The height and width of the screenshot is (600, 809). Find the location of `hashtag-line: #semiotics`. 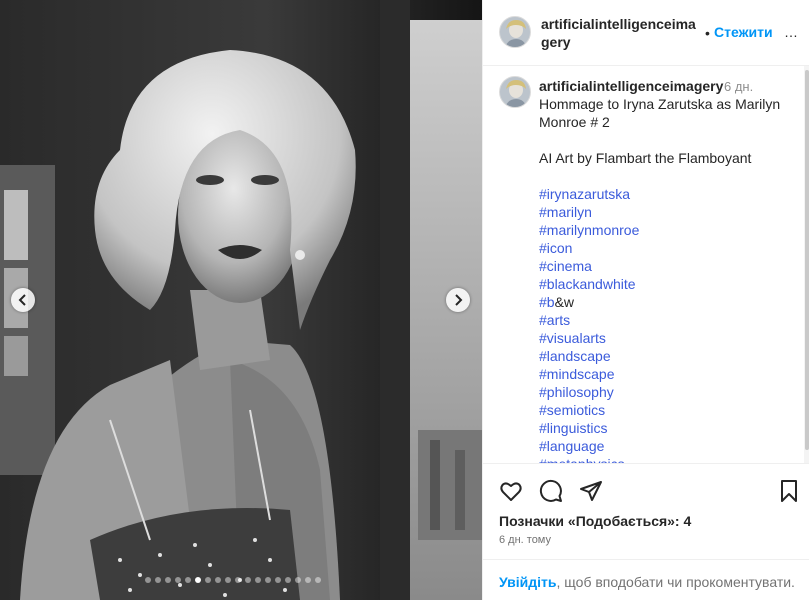

hashtag-line: #semiotics is located at coordinates (665, 410).